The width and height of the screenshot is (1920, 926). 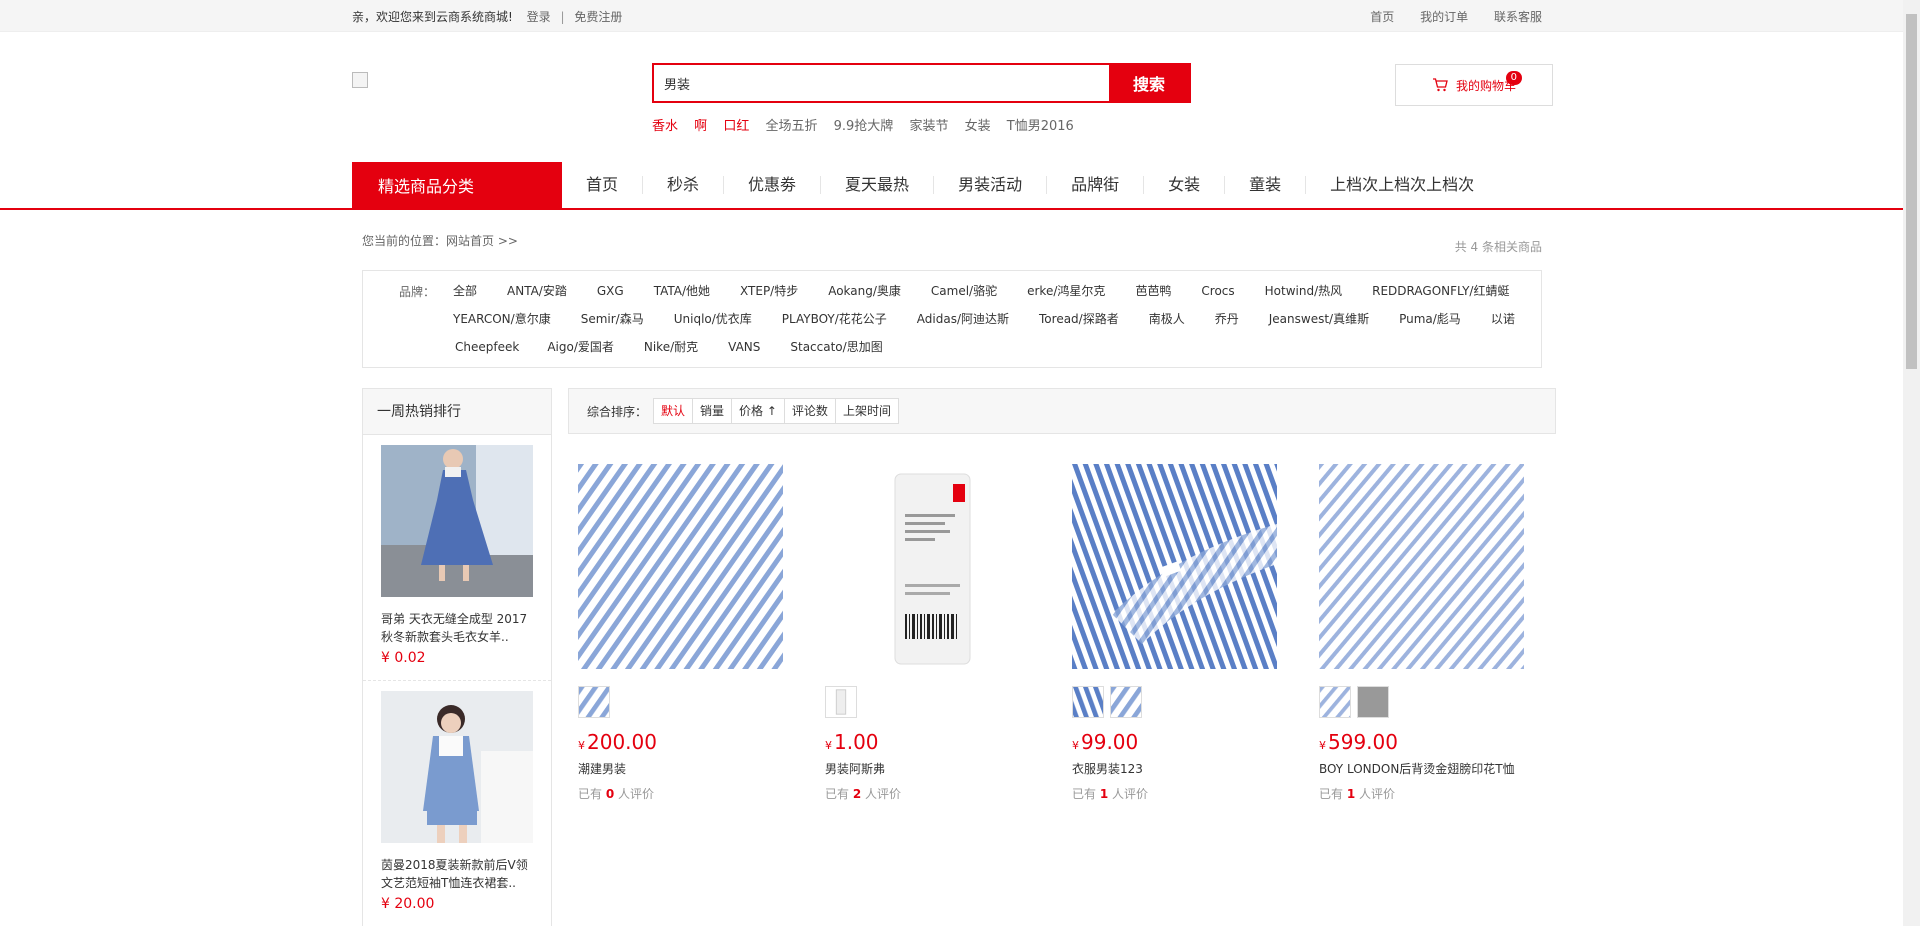 I want to click on product-card: ¥599.00 BOY LONDON后背烫金翅膀印花T恤 已有 1 人评价, so click(x=1432, y=633).